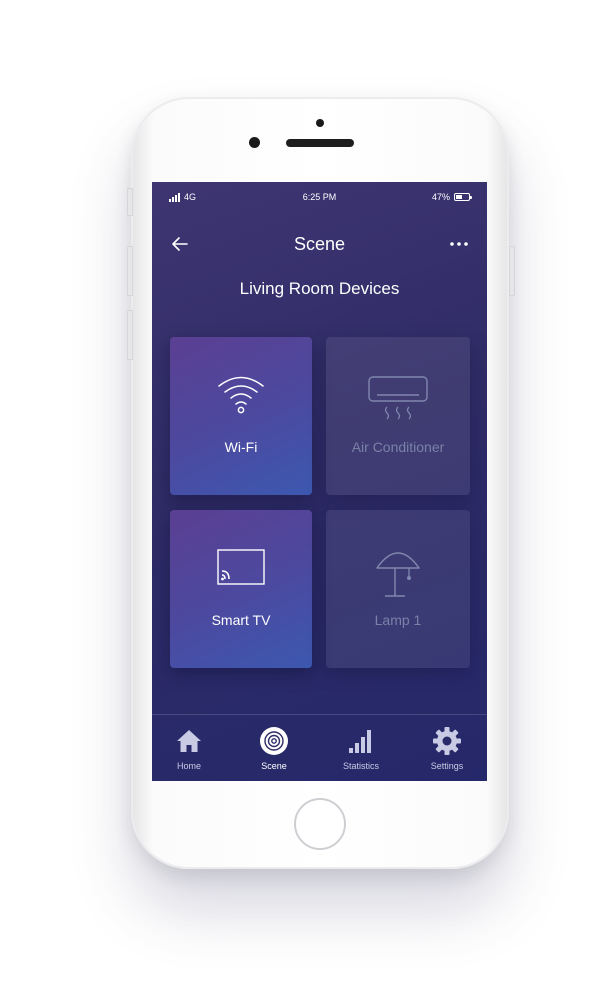  I want to click on tab-statistics: Statistics, so click(361, 750).